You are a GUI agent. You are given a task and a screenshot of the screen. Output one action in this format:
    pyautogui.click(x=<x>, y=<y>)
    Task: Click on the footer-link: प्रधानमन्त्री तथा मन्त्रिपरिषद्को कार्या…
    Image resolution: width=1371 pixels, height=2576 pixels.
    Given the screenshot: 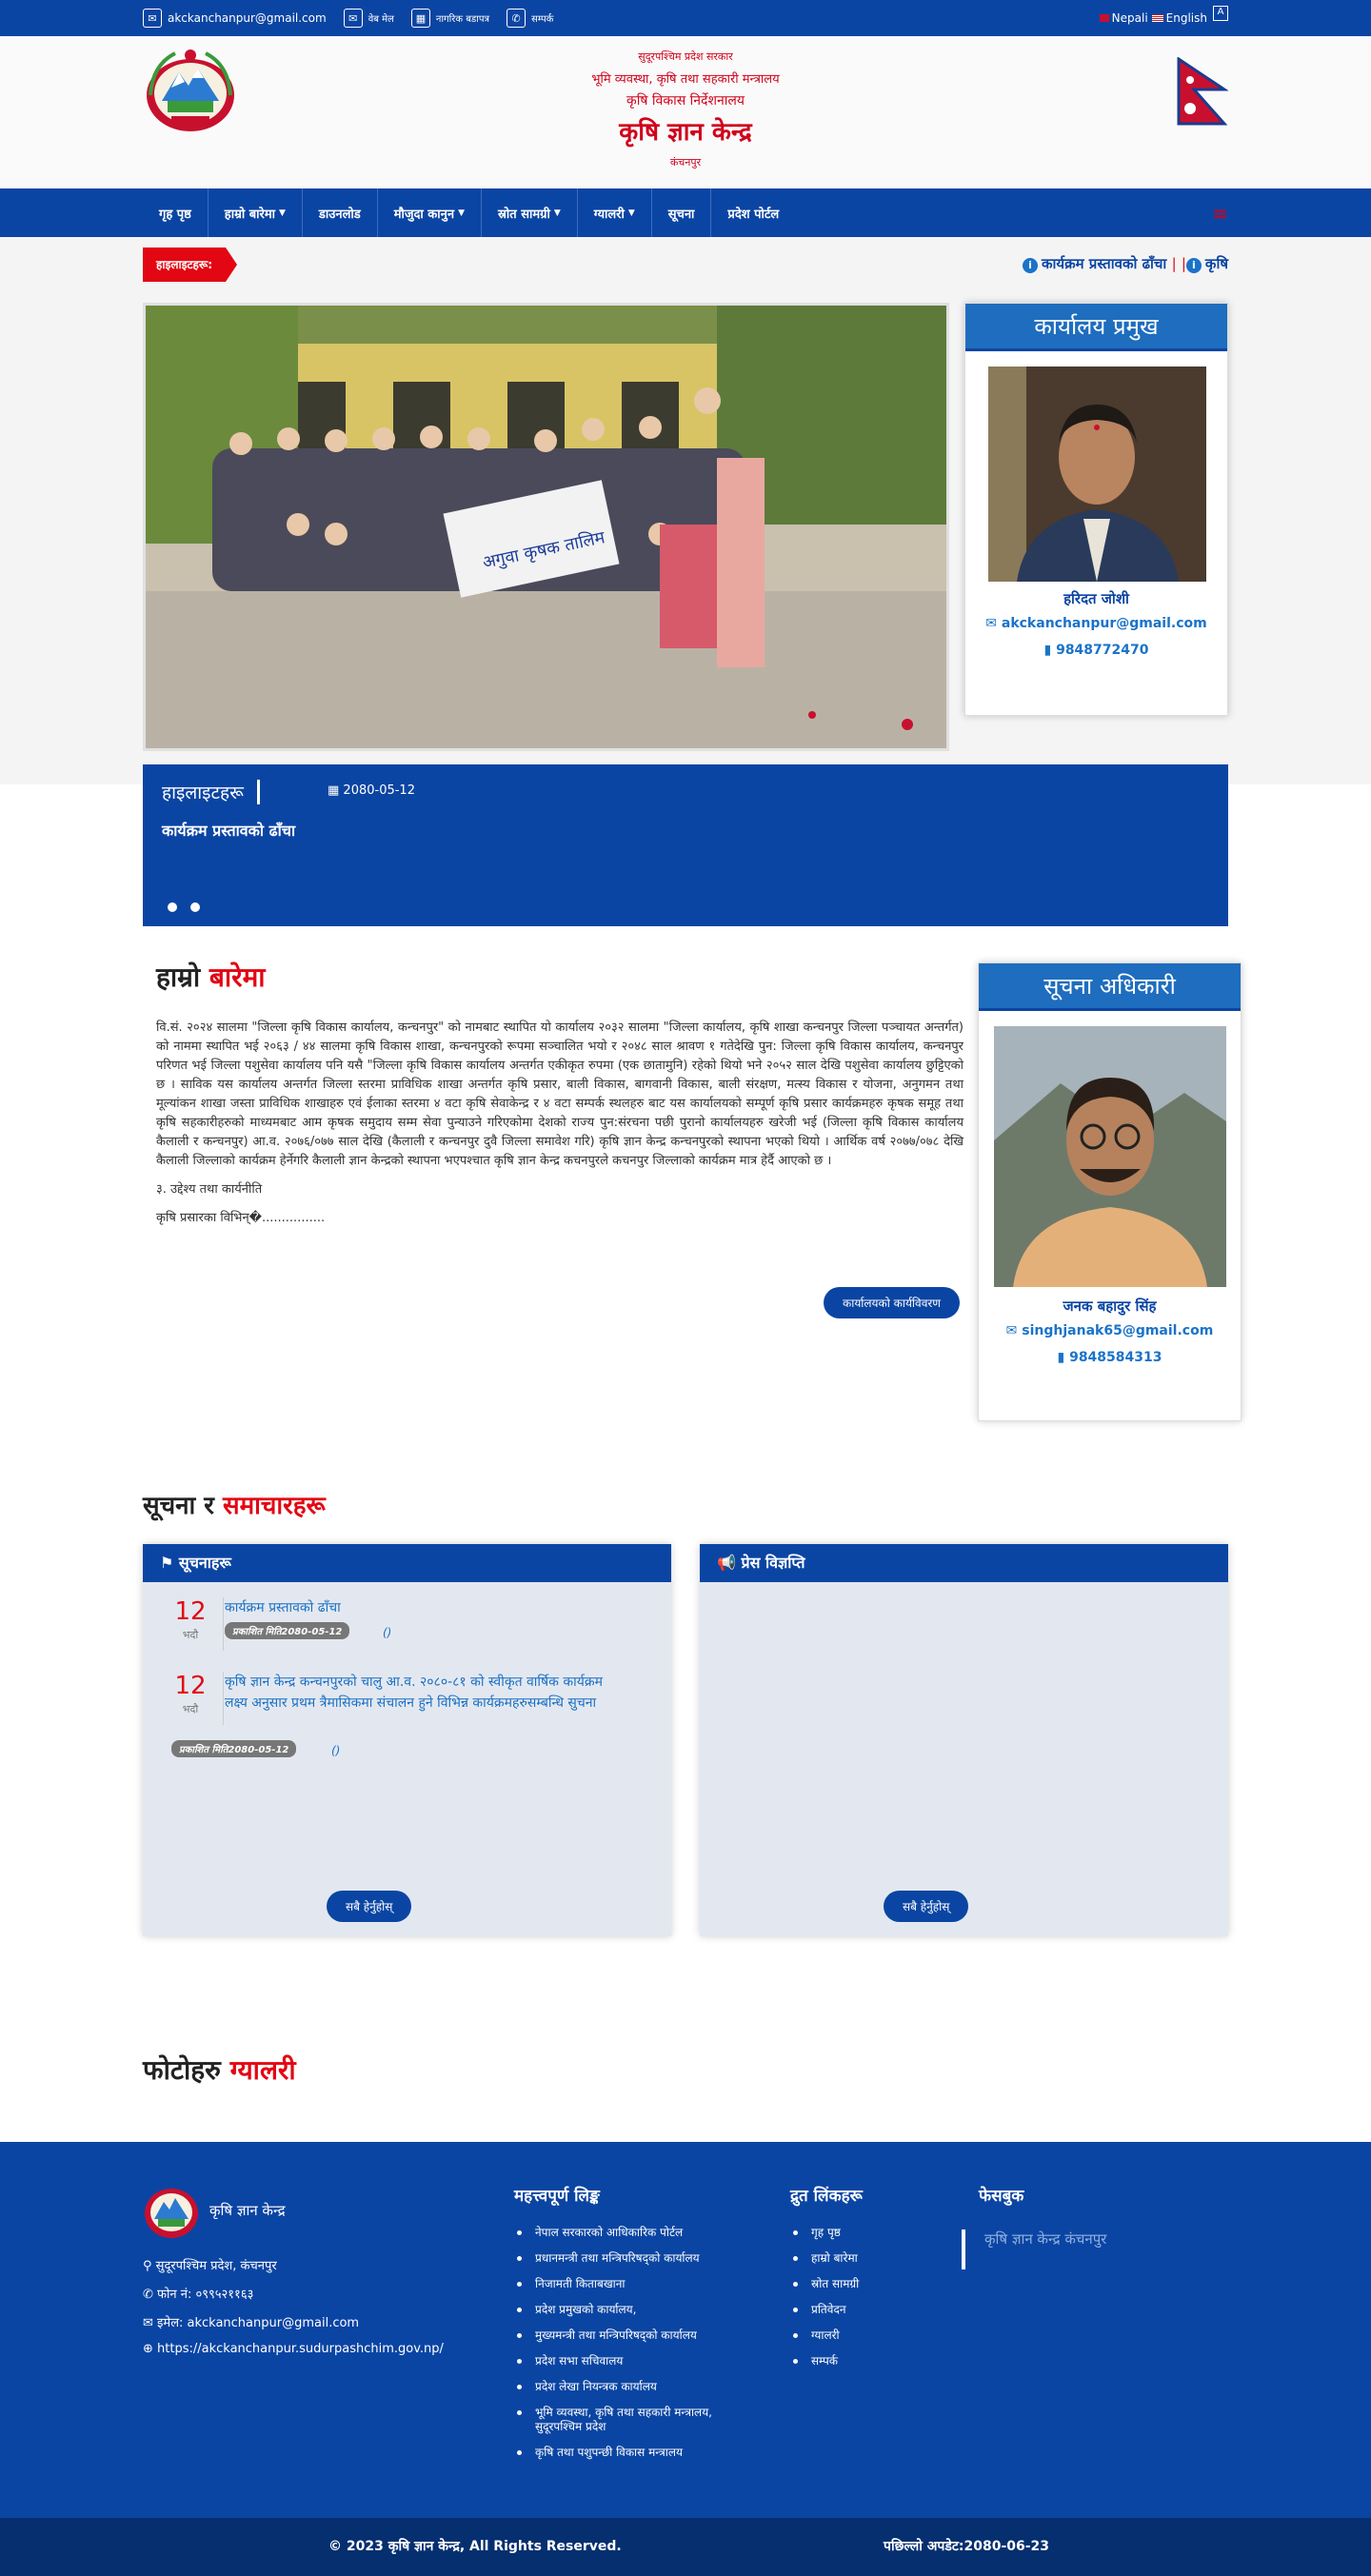 What is the action you would take?
    pyautogui.click(x=628, y=2259)
    